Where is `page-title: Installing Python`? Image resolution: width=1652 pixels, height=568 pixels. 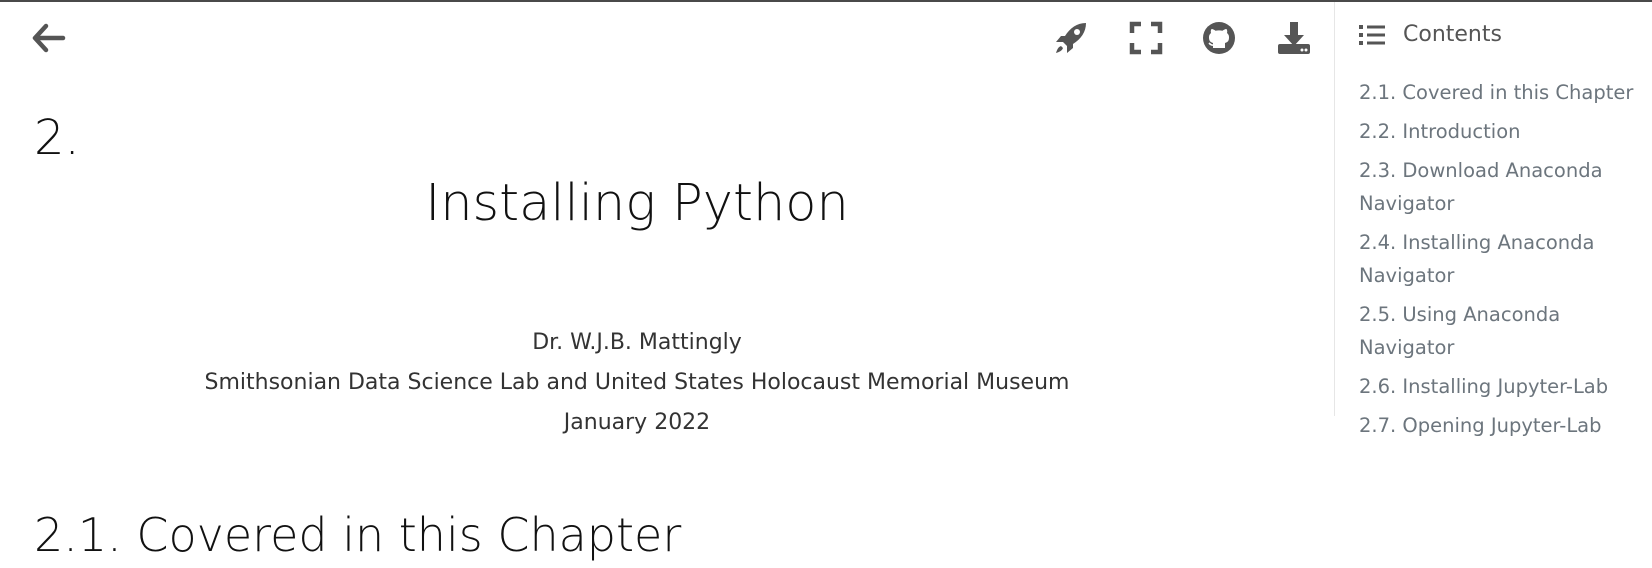
page-title: Installing Python is located at coordinates (637, 203).